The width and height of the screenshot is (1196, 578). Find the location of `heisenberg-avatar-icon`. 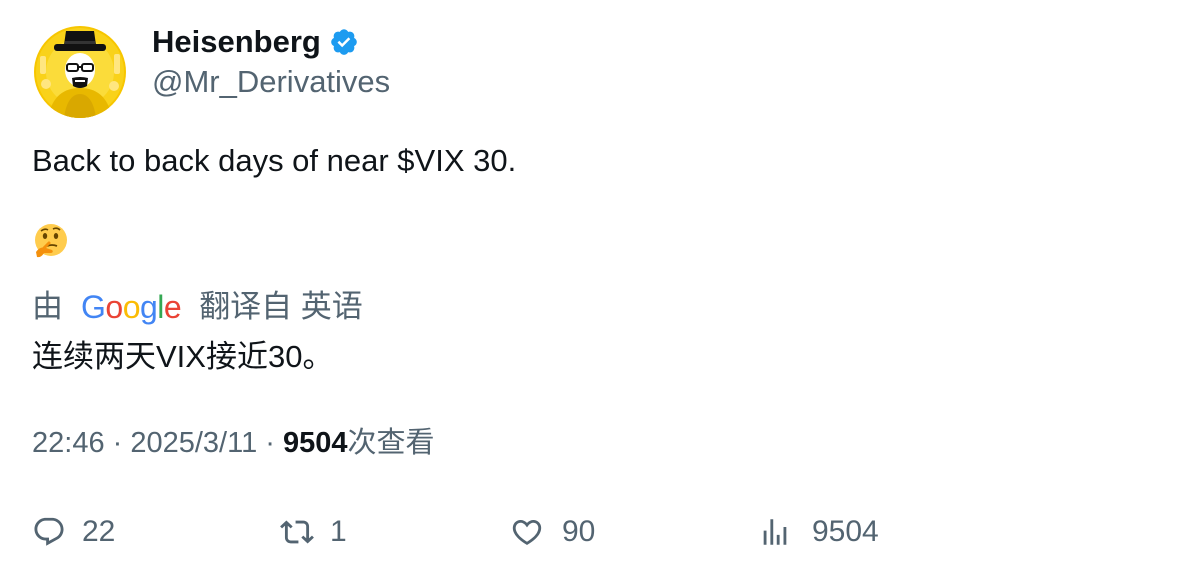

heisenberg-avatar-icon is located at coordinates (80, 72).